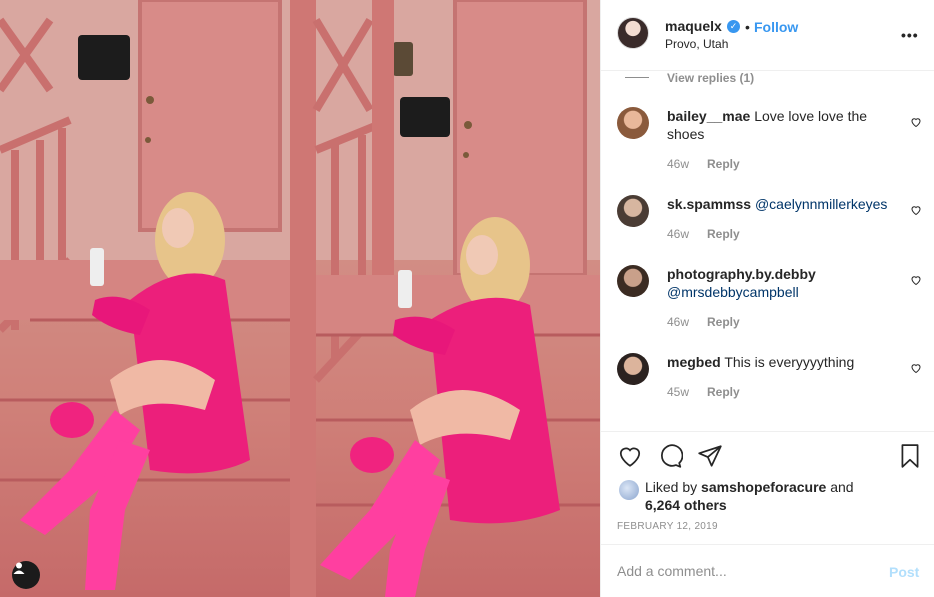 This screenshot has height=597, width=934. I want to click on commenter-username: sk.spammss, so click(709, 204).